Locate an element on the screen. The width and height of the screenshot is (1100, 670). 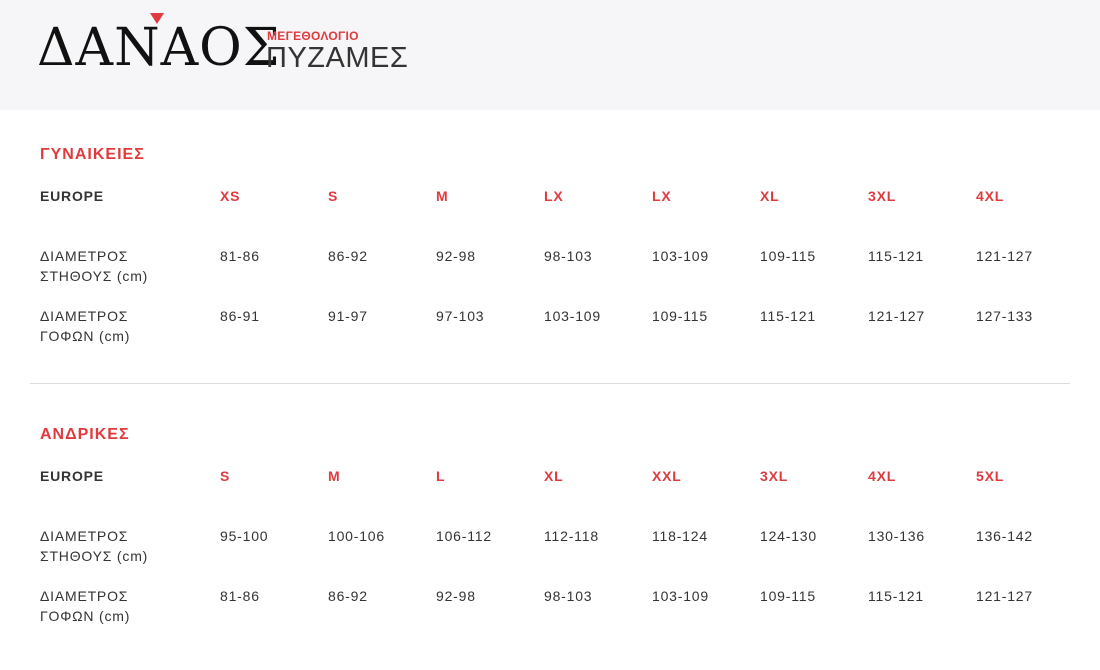
page-subtitle: ΜΕΓΕΘΟΛΟΓΙΟ is located at coordinates (313, 36).